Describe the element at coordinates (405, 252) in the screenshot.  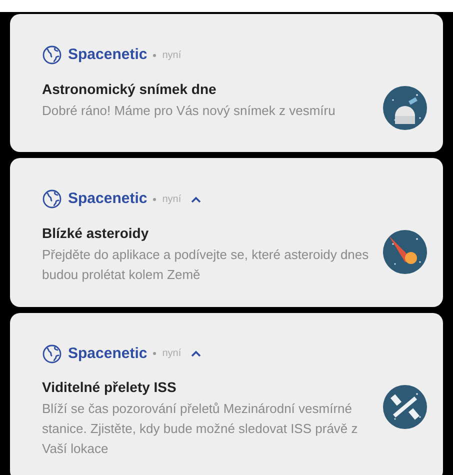
I see `asteroid-icon` at that location.